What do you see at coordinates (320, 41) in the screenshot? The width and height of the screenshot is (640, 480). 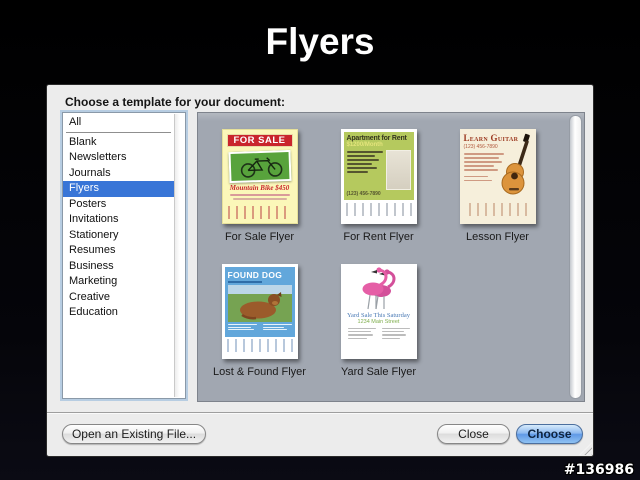 I see `page-title: Flyers` at bounding box center [320, 41].